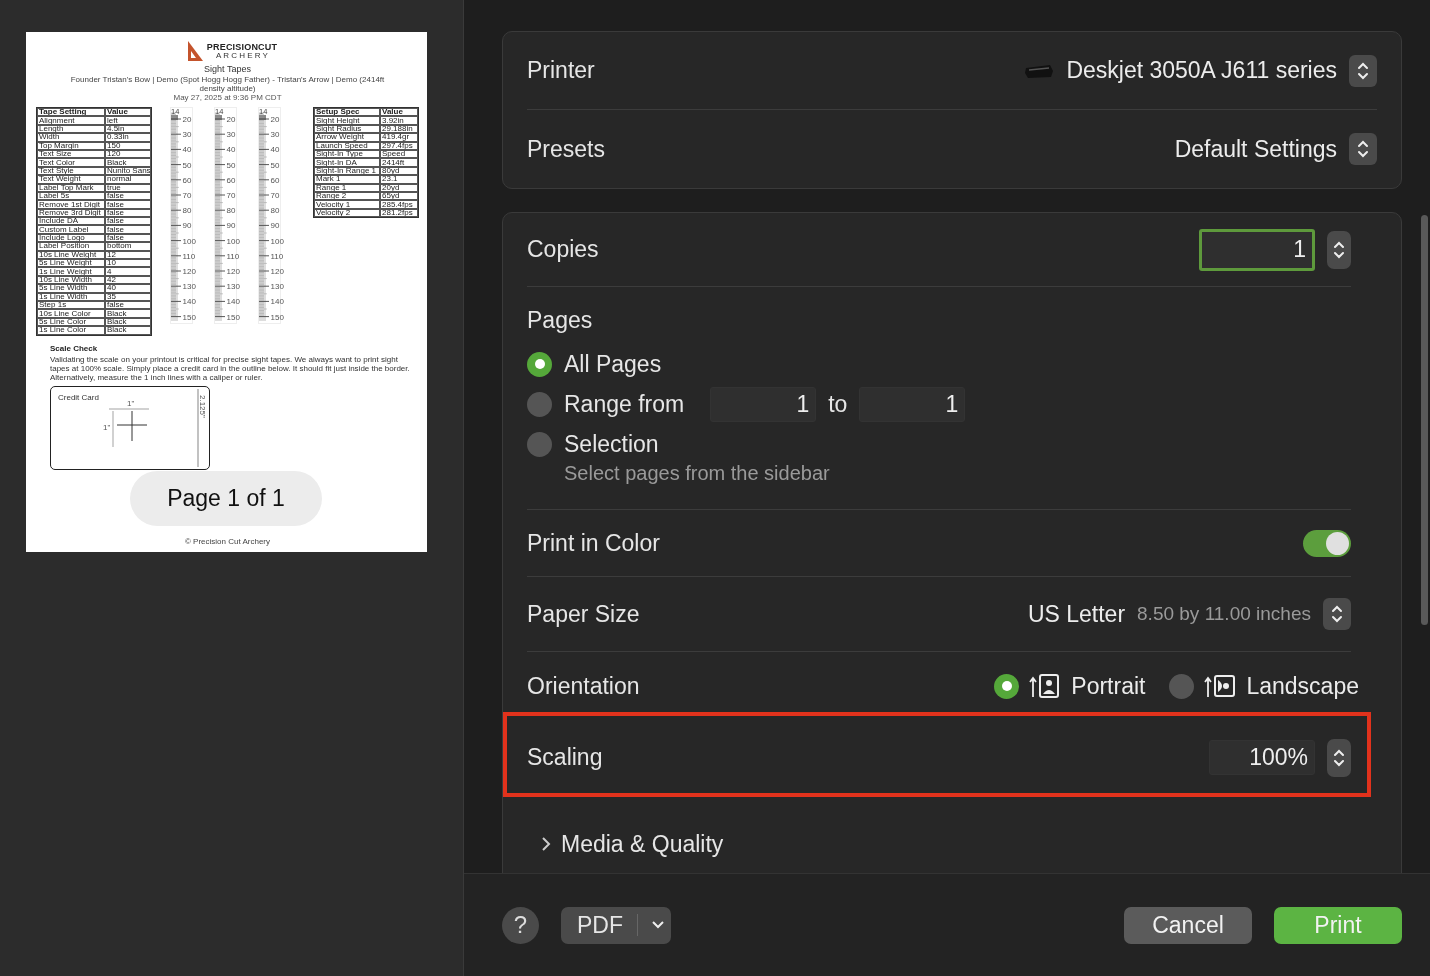 The height and width of the screenshot is (976, 1430). Describe the element at coordinates (399, 171) in the screenshot. I see `table-cell: 80yd` at that location.